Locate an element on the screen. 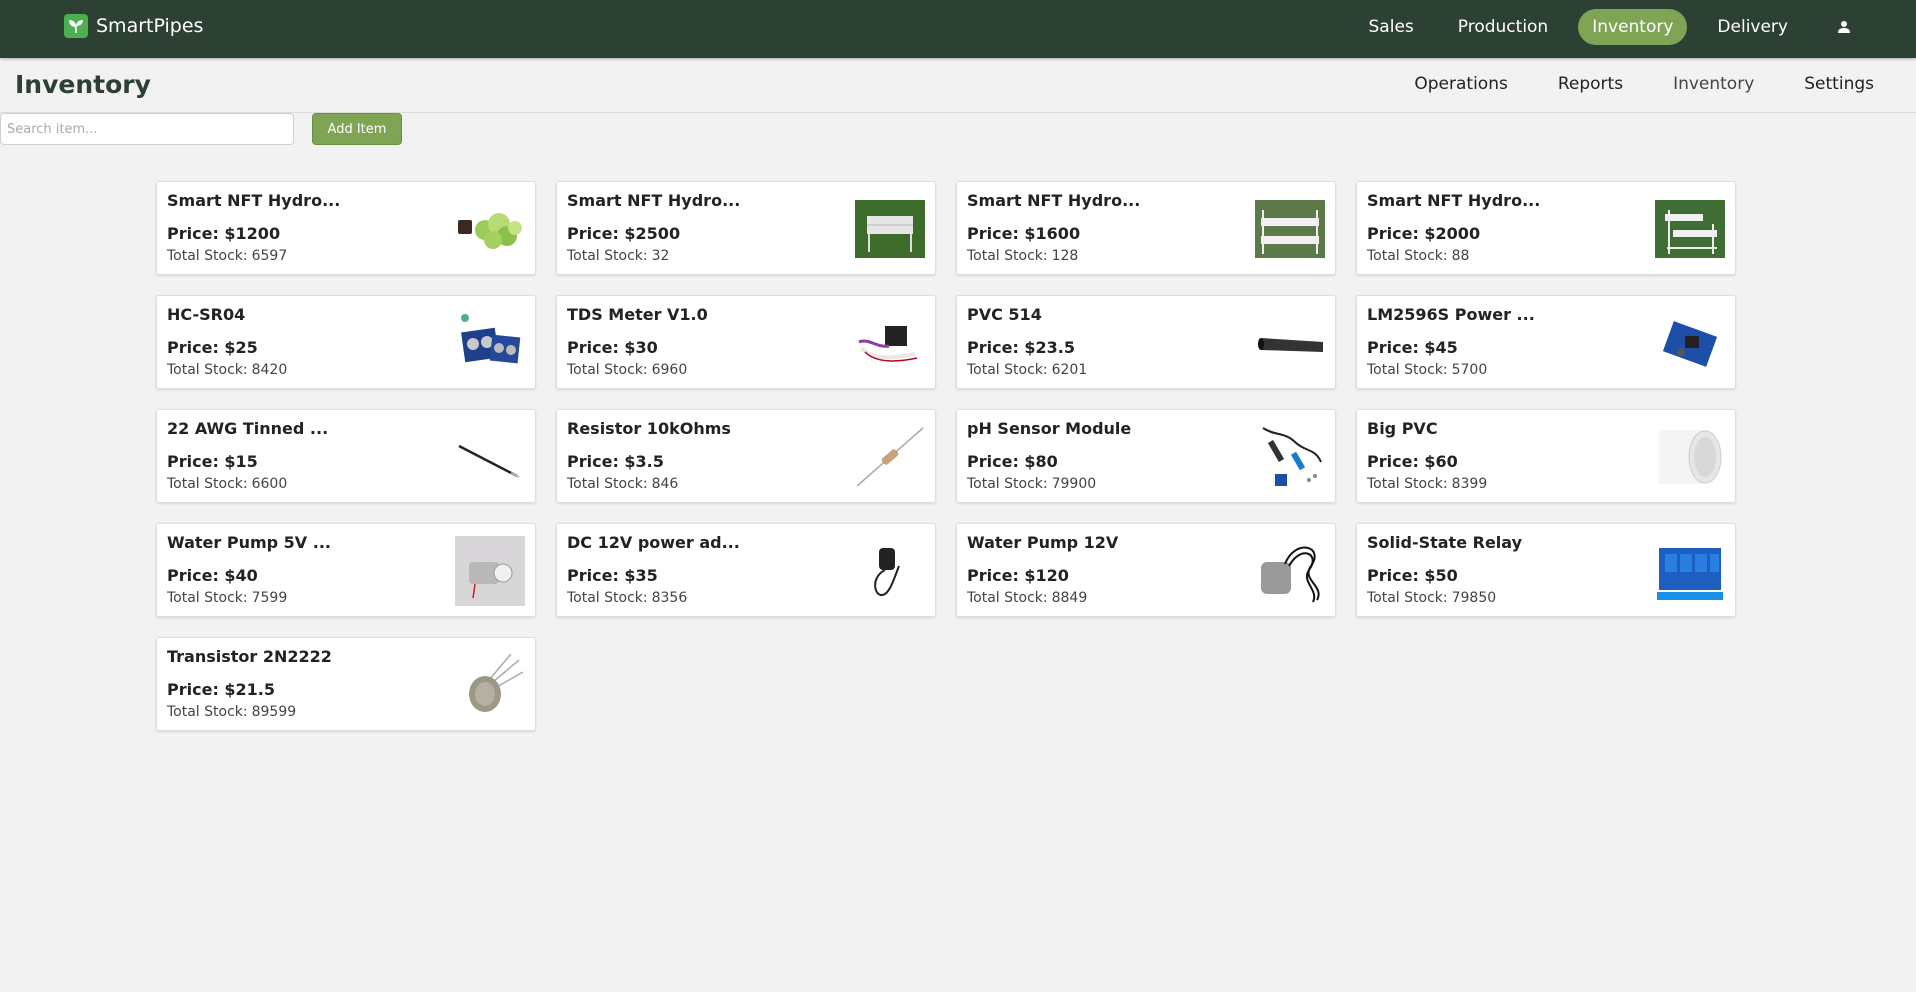 The height and width of the screenshot is (992, 1916). stock-value: 8399 is located at coordinates (1469, 484).